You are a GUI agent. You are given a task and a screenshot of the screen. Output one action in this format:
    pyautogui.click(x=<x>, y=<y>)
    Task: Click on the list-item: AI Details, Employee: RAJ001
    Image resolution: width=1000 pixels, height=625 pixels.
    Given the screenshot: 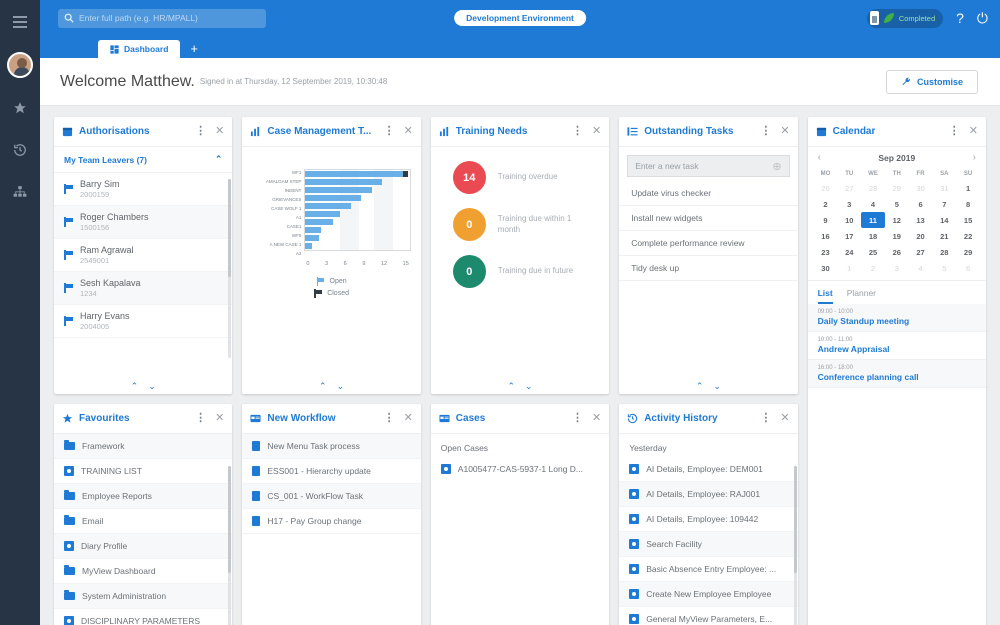 What is the action you would take?
    pyautogui.click(x=708, y=494)
    